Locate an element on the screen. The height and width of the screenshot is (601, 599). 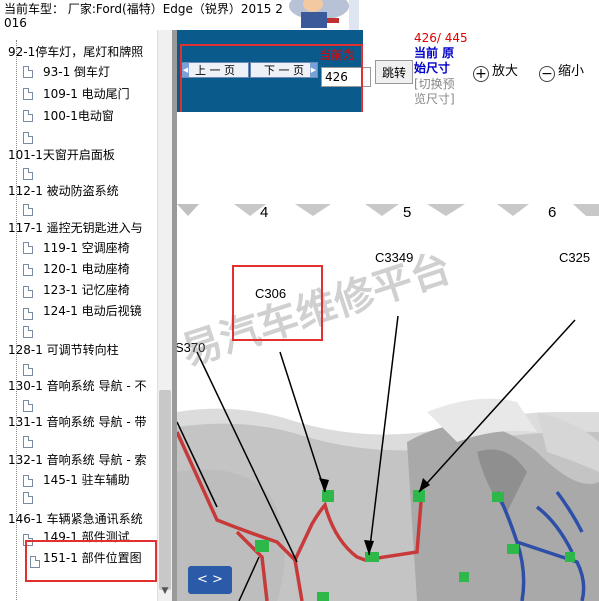
jump-button: 跳转 is located at coordinates (394, 72).